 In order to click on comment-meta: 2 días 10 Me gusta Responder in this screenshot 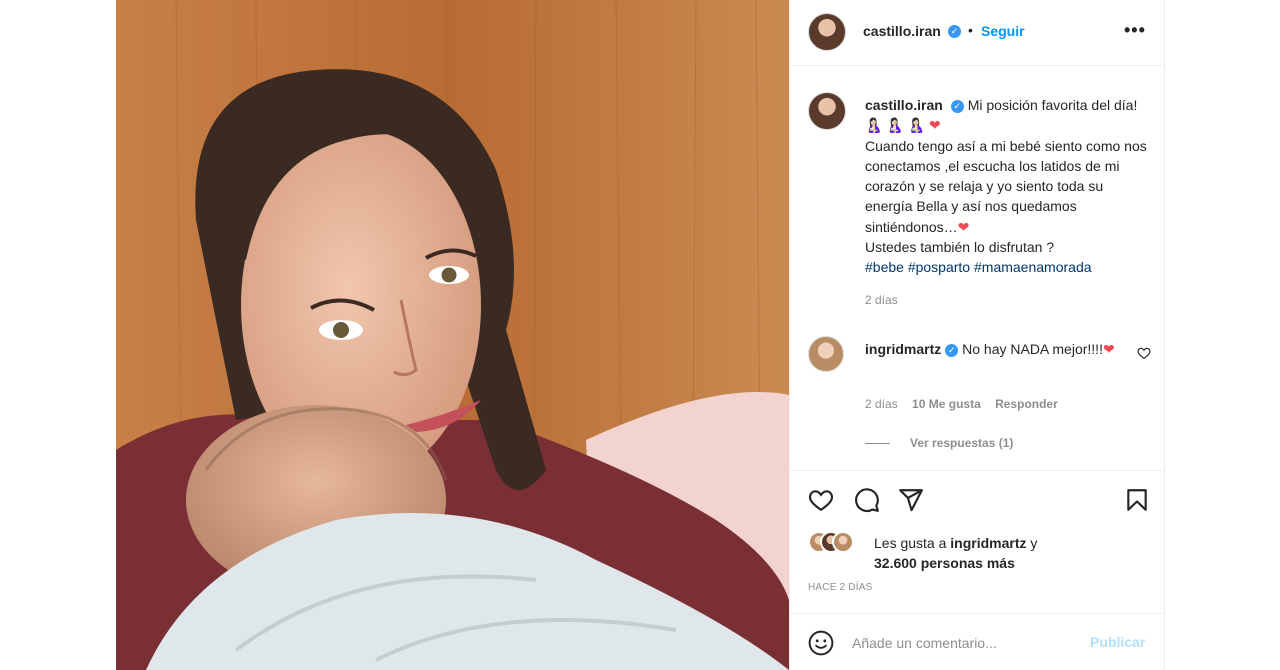, I will do `click(967, 404)`.